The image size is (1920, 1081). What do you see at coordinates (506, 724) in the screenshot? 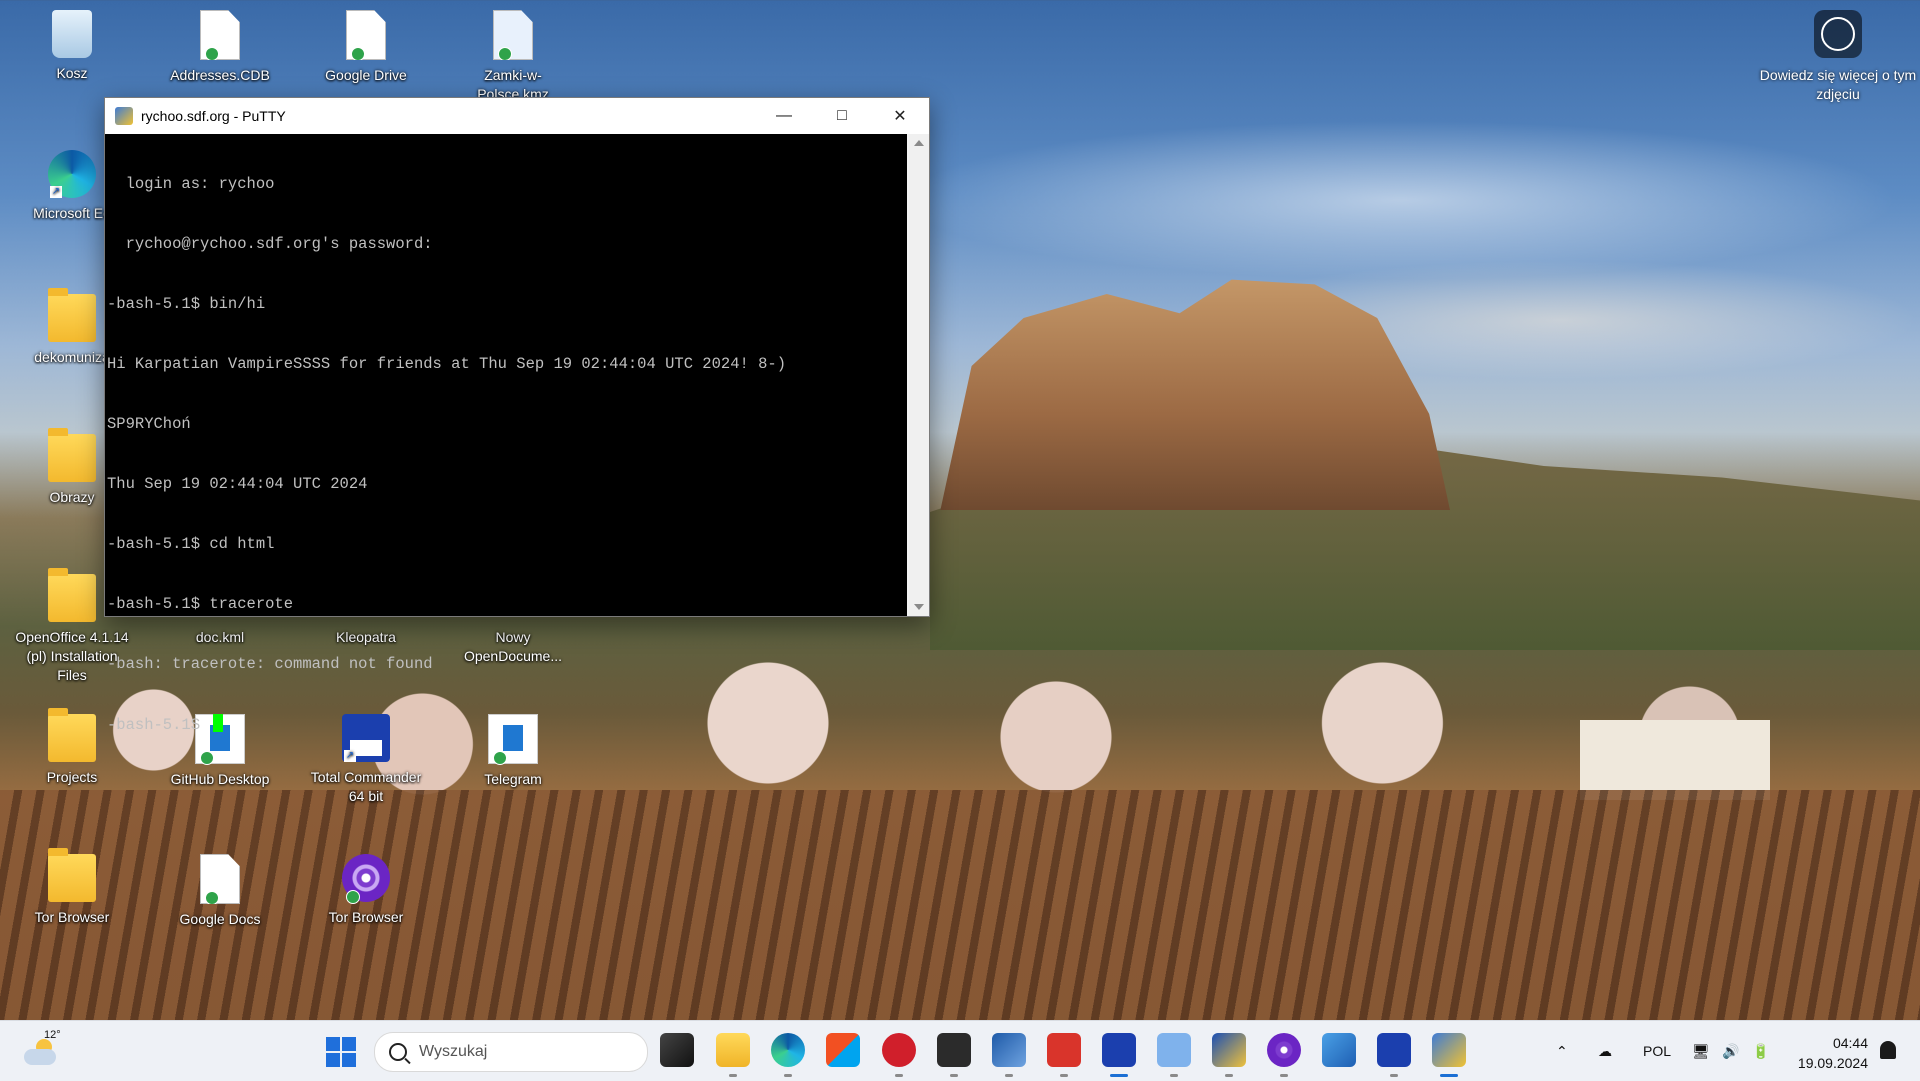
I see `terminal-prompt-line: -bash-5.1$` at bounding box center [506, 724].